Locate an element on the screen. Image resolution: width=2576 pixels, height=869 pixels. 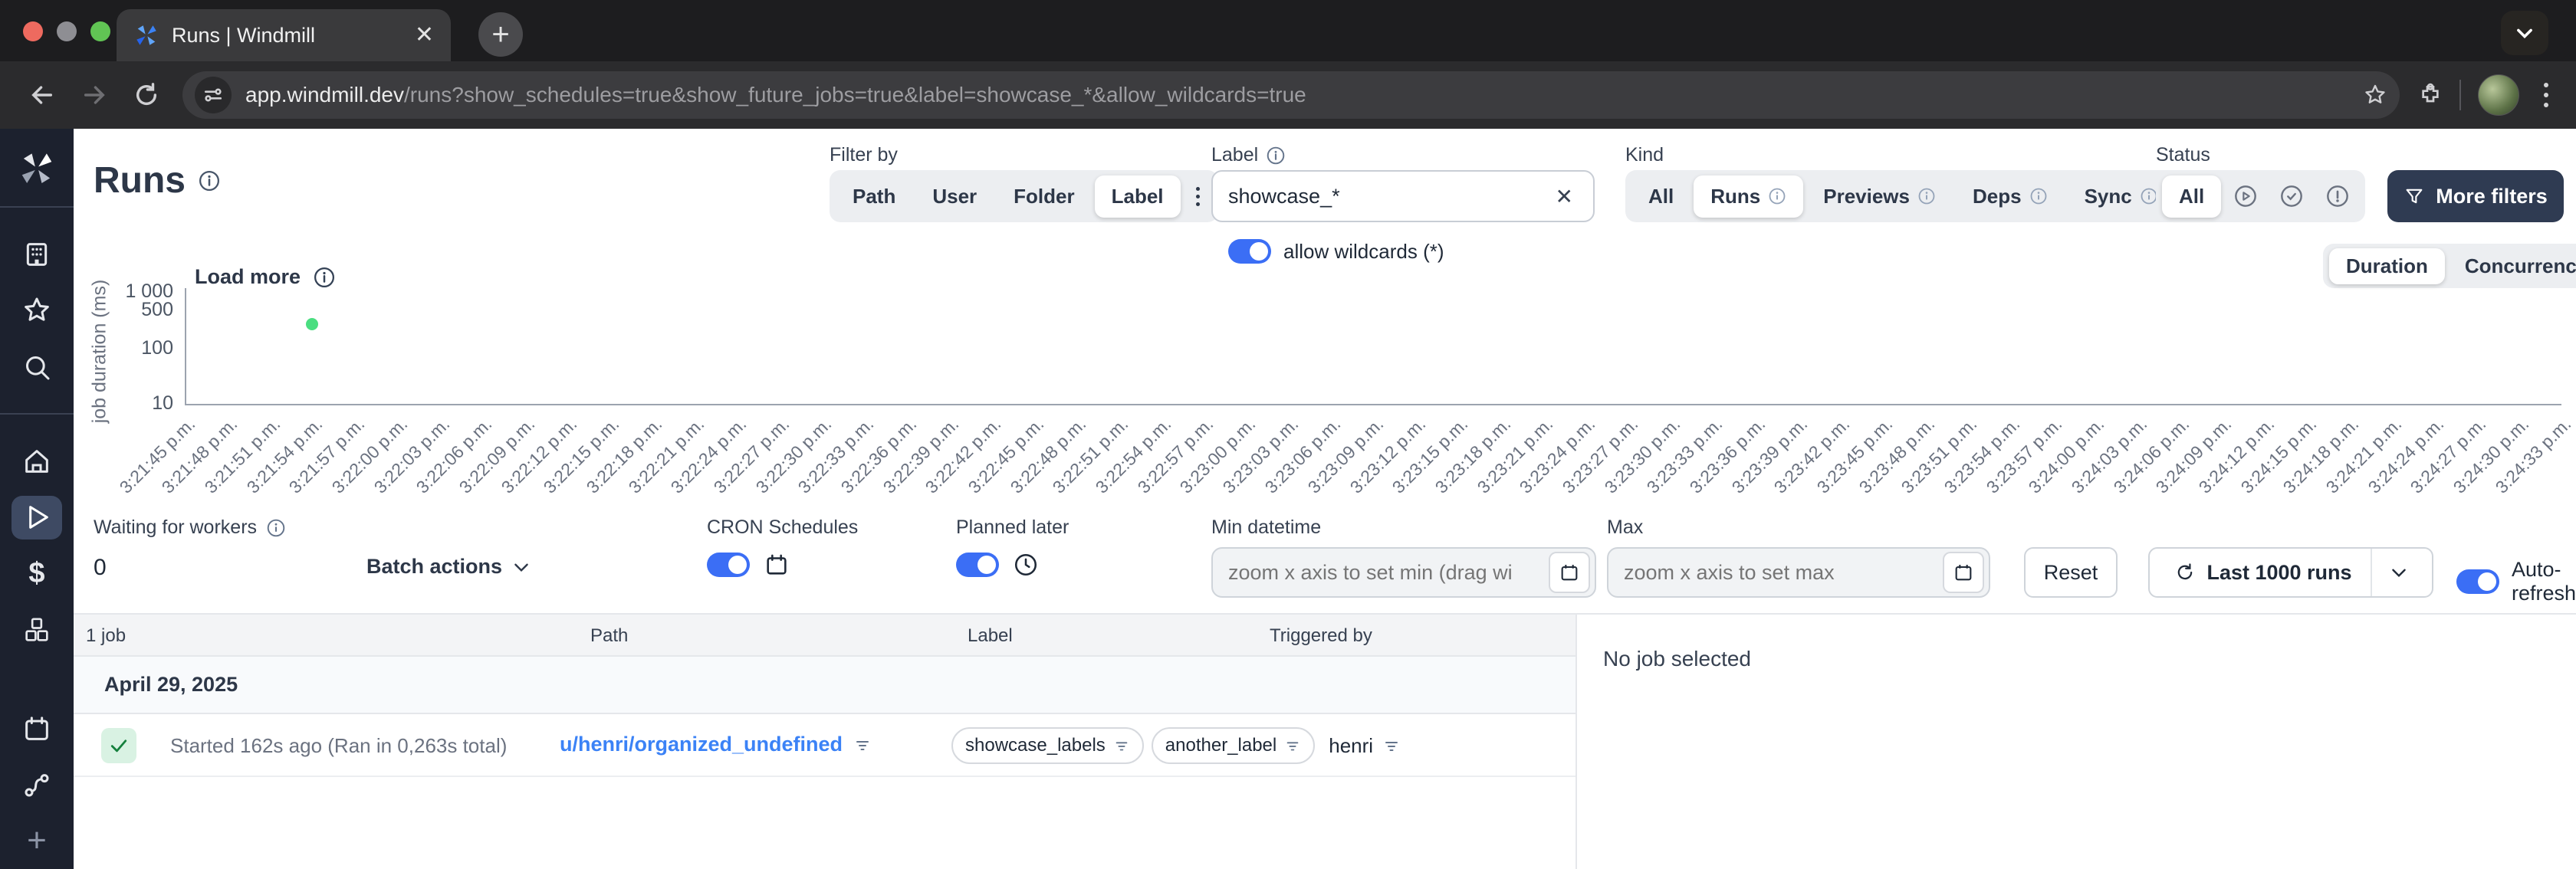
funnel-icon is located at coordinates (2414, 197).